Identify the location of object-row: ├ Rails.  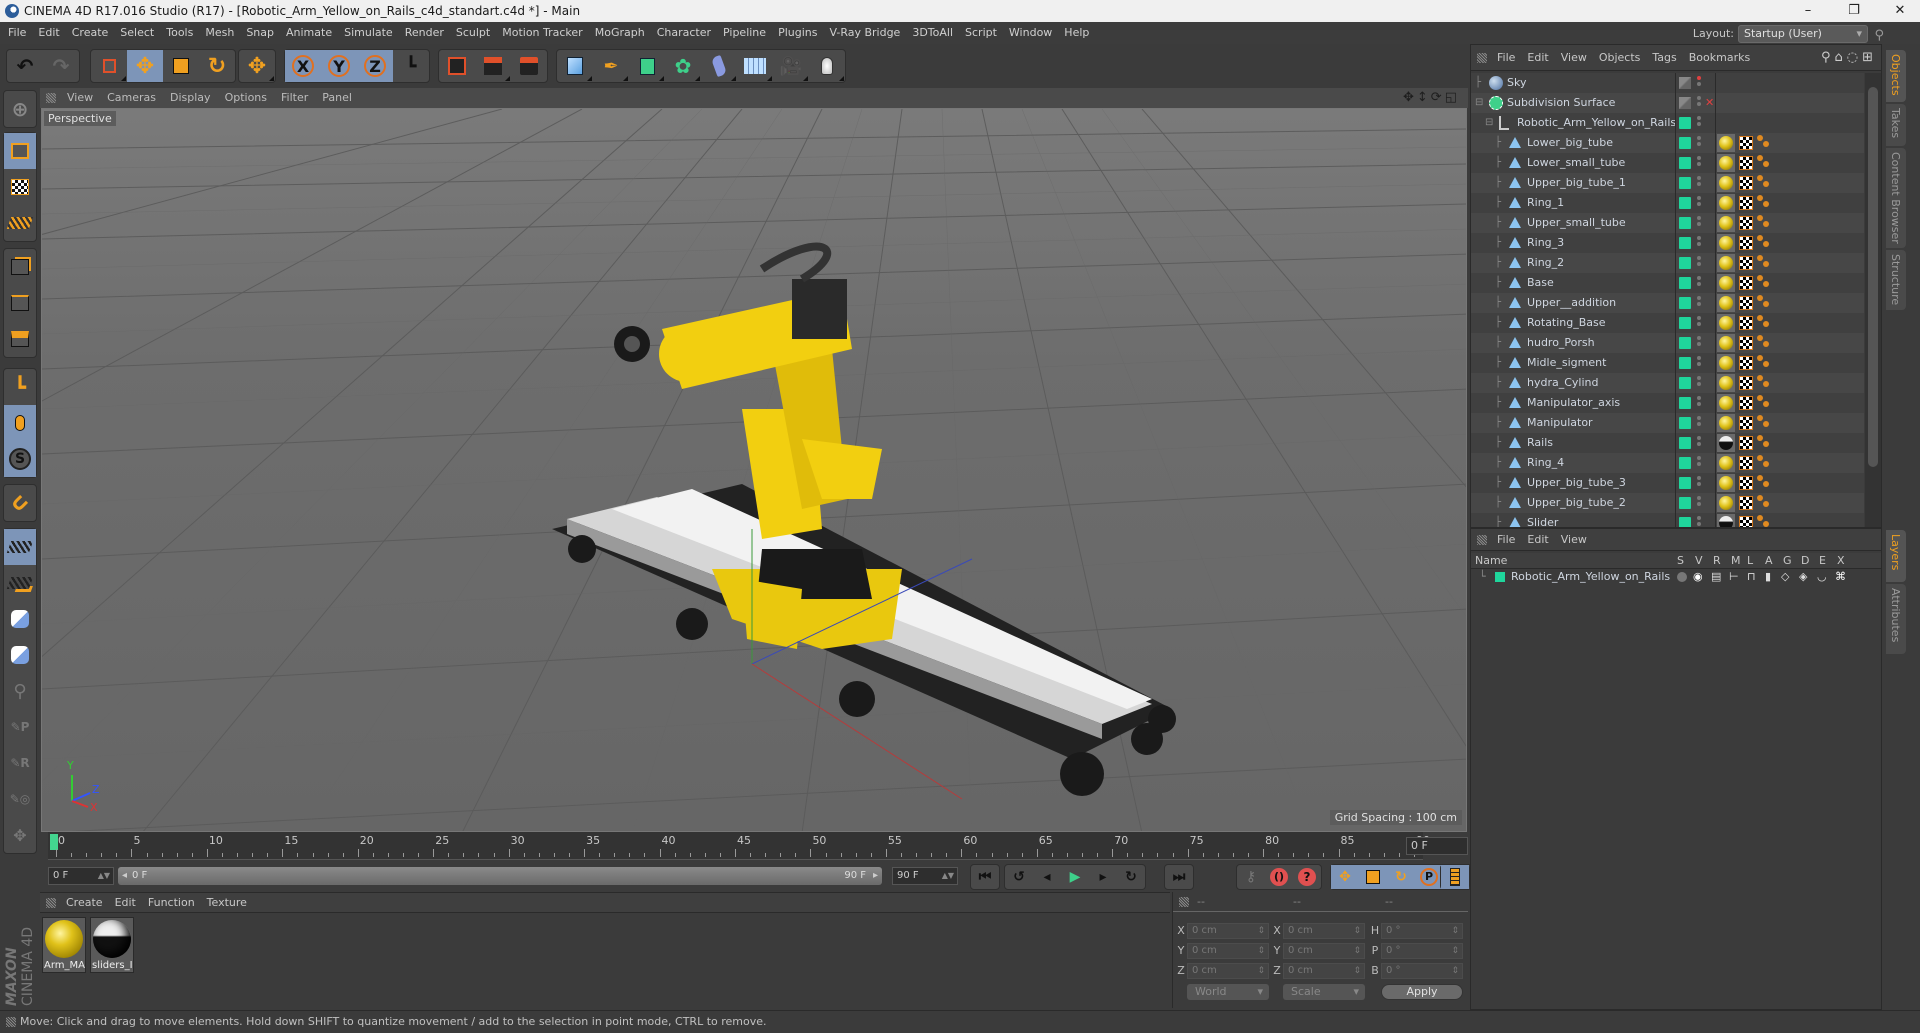
(1667, 443).